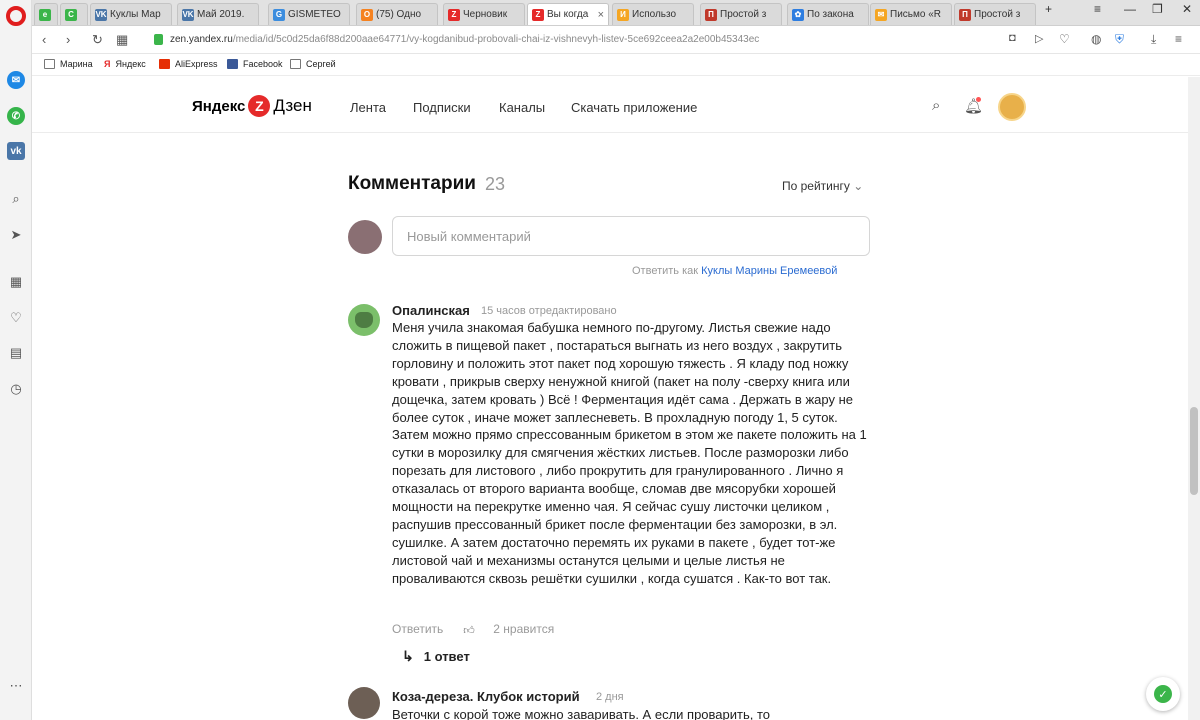 The width and height of the screenshot is (1200, 720). What do you see at coordinates (881, 14) in the screenshot?
I see `mail-icon: ✉` at bounding box center [881, 14].